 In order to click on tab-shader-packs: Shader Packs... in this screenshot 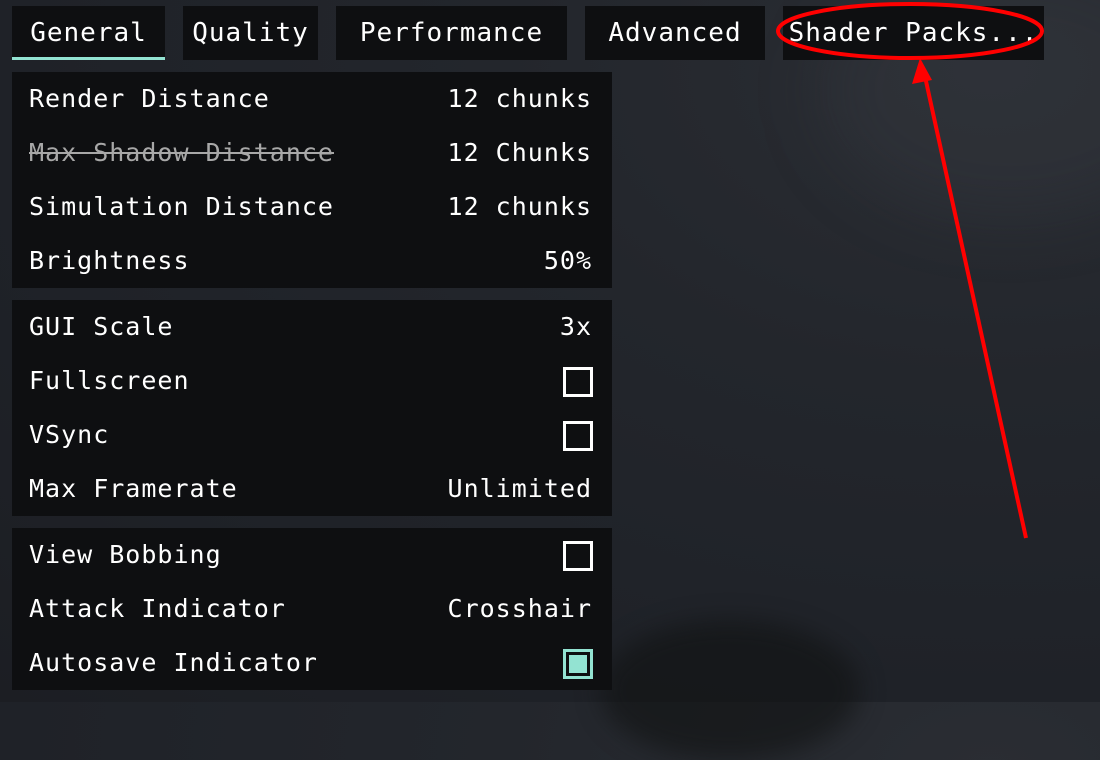, I will do `click(913, 33)`.